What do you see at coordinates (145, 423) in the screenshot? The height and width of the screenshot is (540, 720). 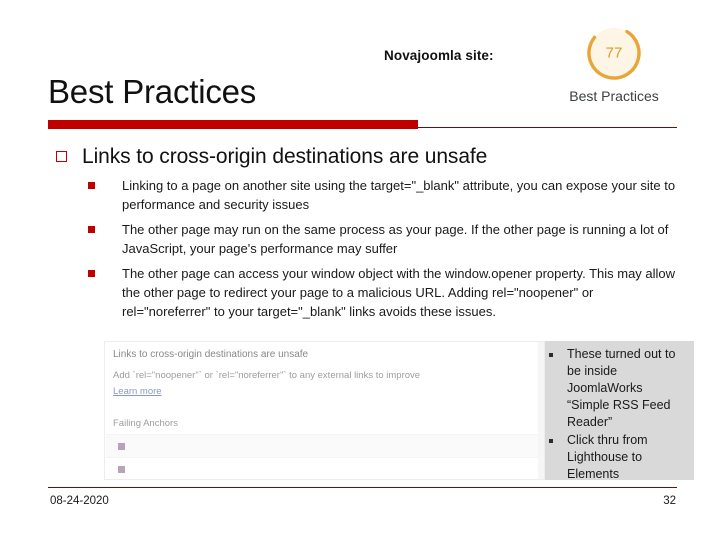 I see `failing-anchors-heading: Failing Anchors` at bounding box center [145, 423].